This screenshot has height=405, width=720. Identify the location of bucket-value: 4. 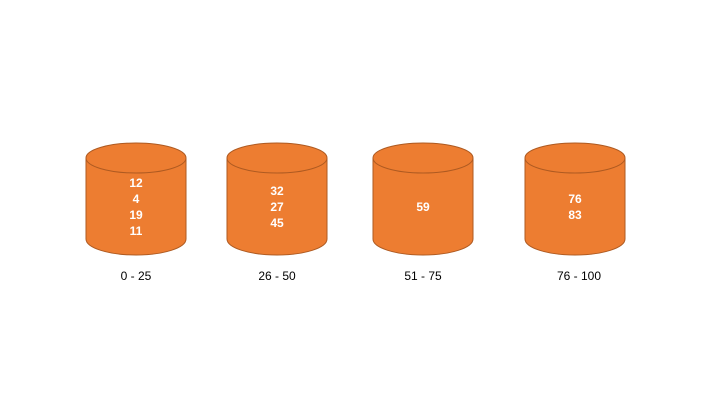
(136, 199).